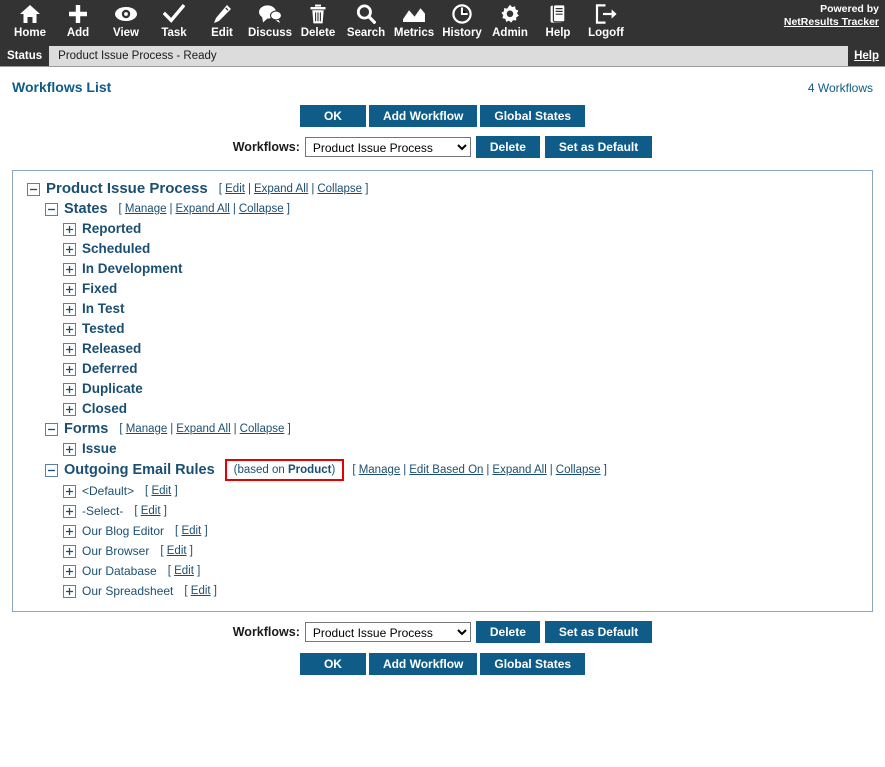  What do you see at coordinates (332, 664) in the screenshot?
I see `ok-button-bottom: OK` at bounding box center [332, 664].